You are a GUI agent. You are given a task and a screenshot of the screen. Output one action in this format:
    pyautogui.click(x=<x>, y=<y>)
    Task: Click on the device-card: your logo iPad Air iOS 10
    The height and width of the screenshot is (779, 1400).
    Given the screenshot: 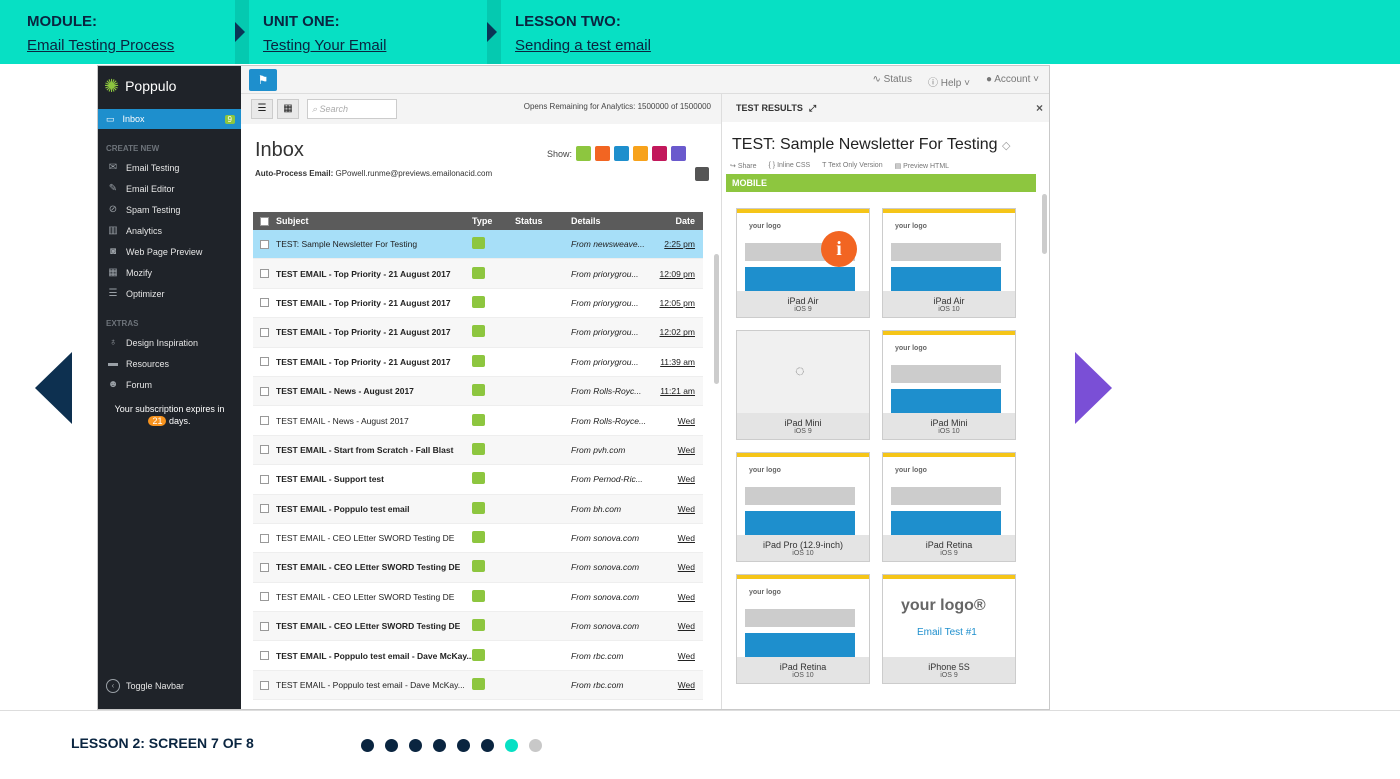 What is the action you would take?
    pyautogui.click(x=949, y=263)
    